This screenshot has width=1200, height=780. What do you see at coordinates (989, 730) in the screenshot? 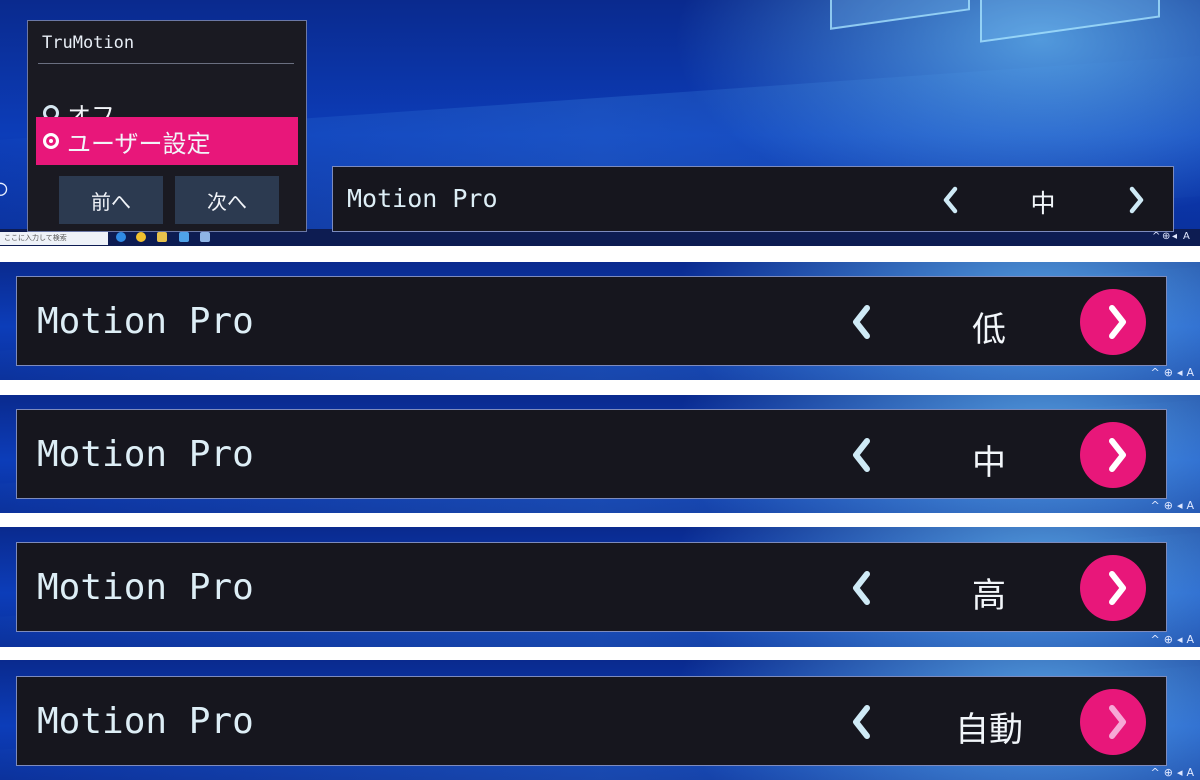
I see `motion-pro-value: 自動` at bounding box center [989, 730].